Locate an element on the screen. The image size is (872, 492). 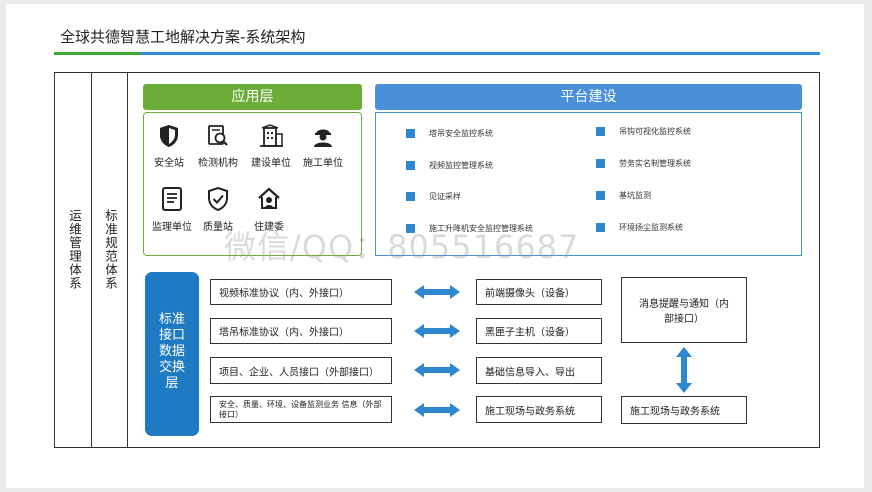
notification-box: 消息提醒与通知（内部接口） is located at coordinates (684, 310).